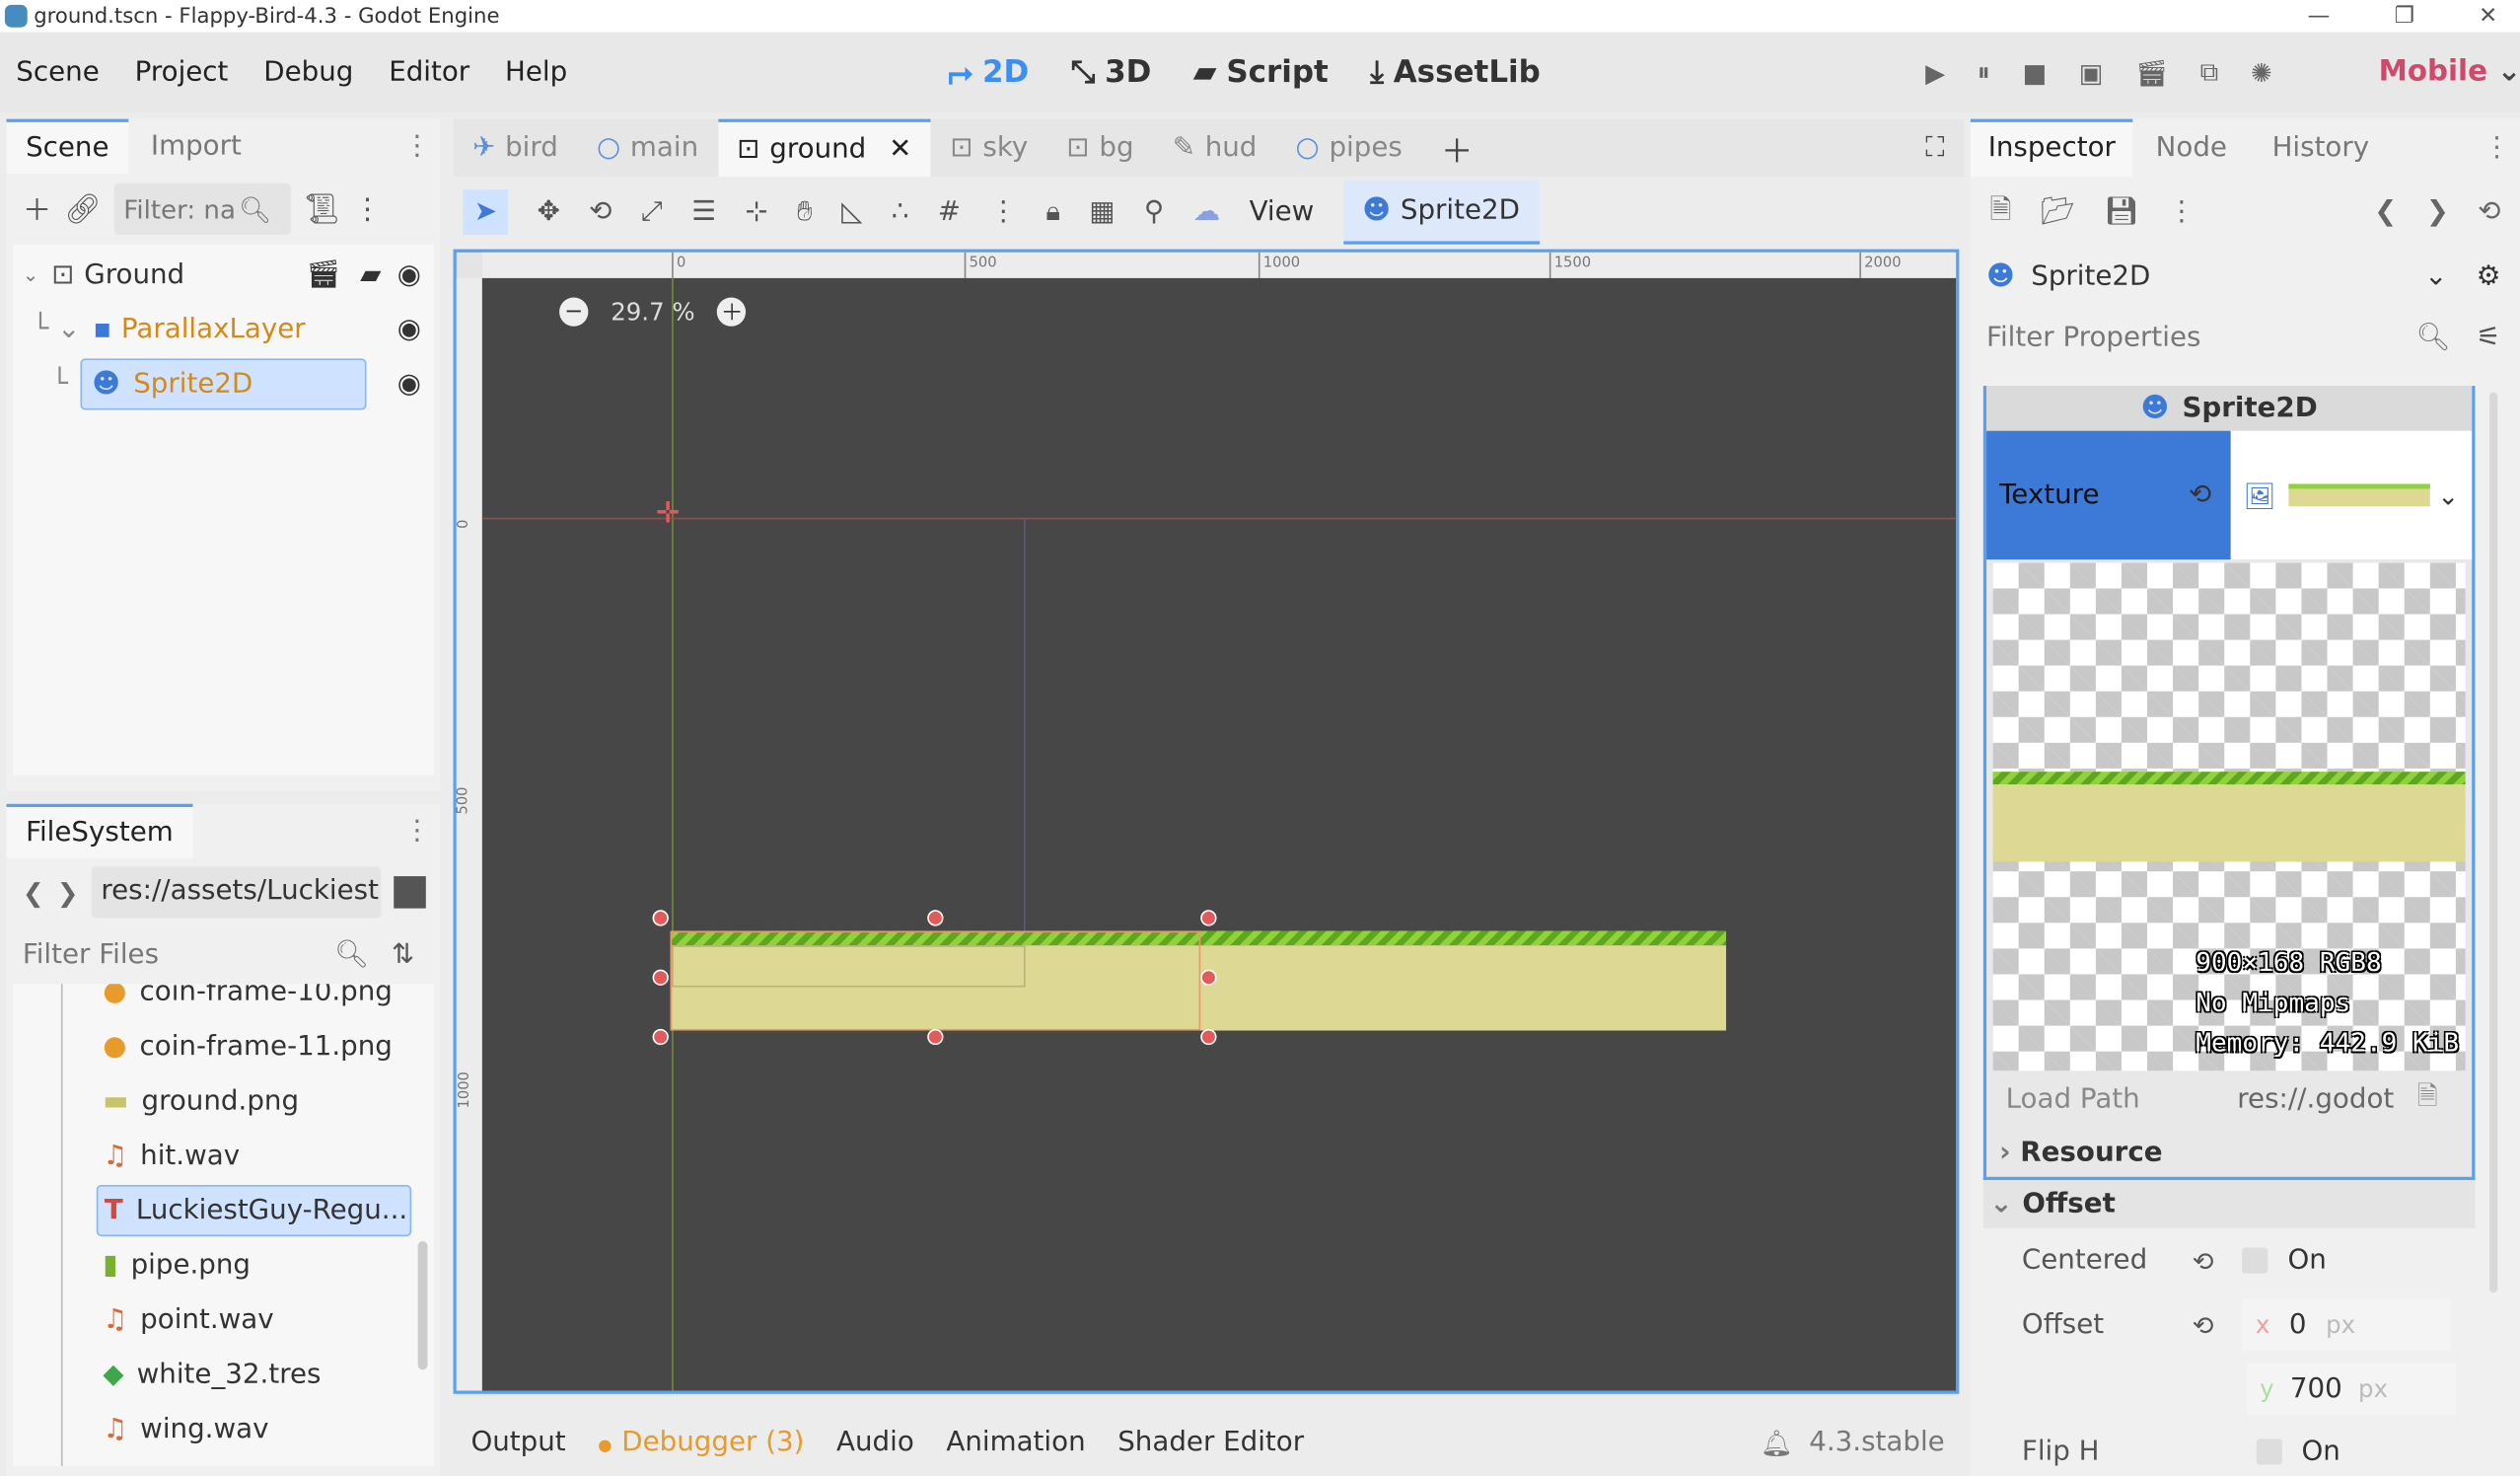 This screenshot has width=2520, height=1476. What do you see at coordinates (2449, 71) in the screenshot?
I see `renderer-select: Mobile ⌄` at bounding box center [2449, 71].